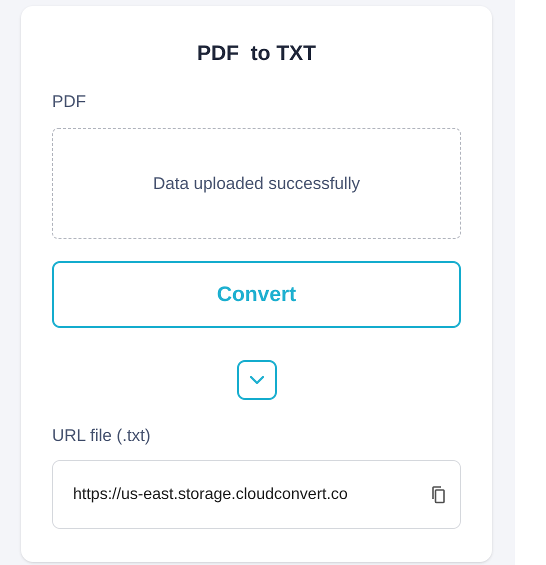 Image resolution: width=546 pixels, height=565 pixels. I want to click on url-field: https://us-east.storage.cloudconvert.co, so click(256, 494).